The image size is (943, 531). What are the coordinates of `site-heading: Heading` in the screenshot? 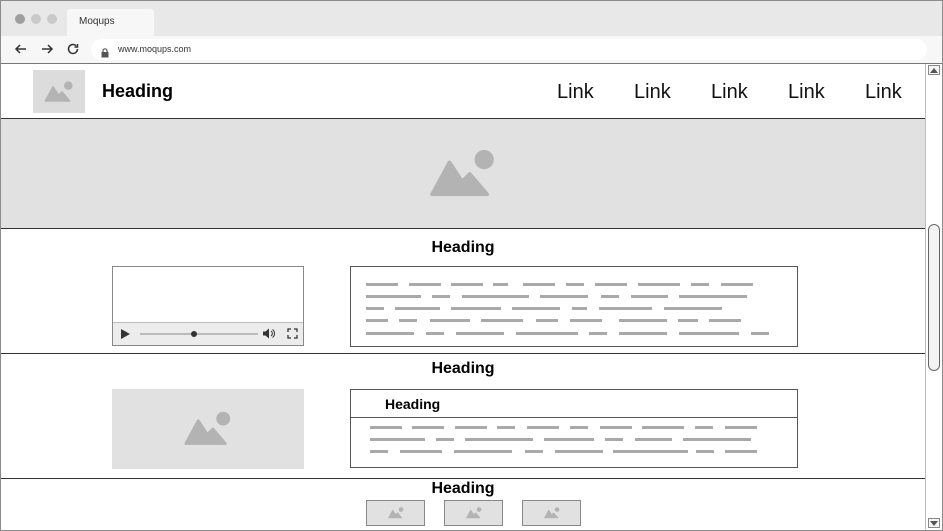 It's located at (138, 91).